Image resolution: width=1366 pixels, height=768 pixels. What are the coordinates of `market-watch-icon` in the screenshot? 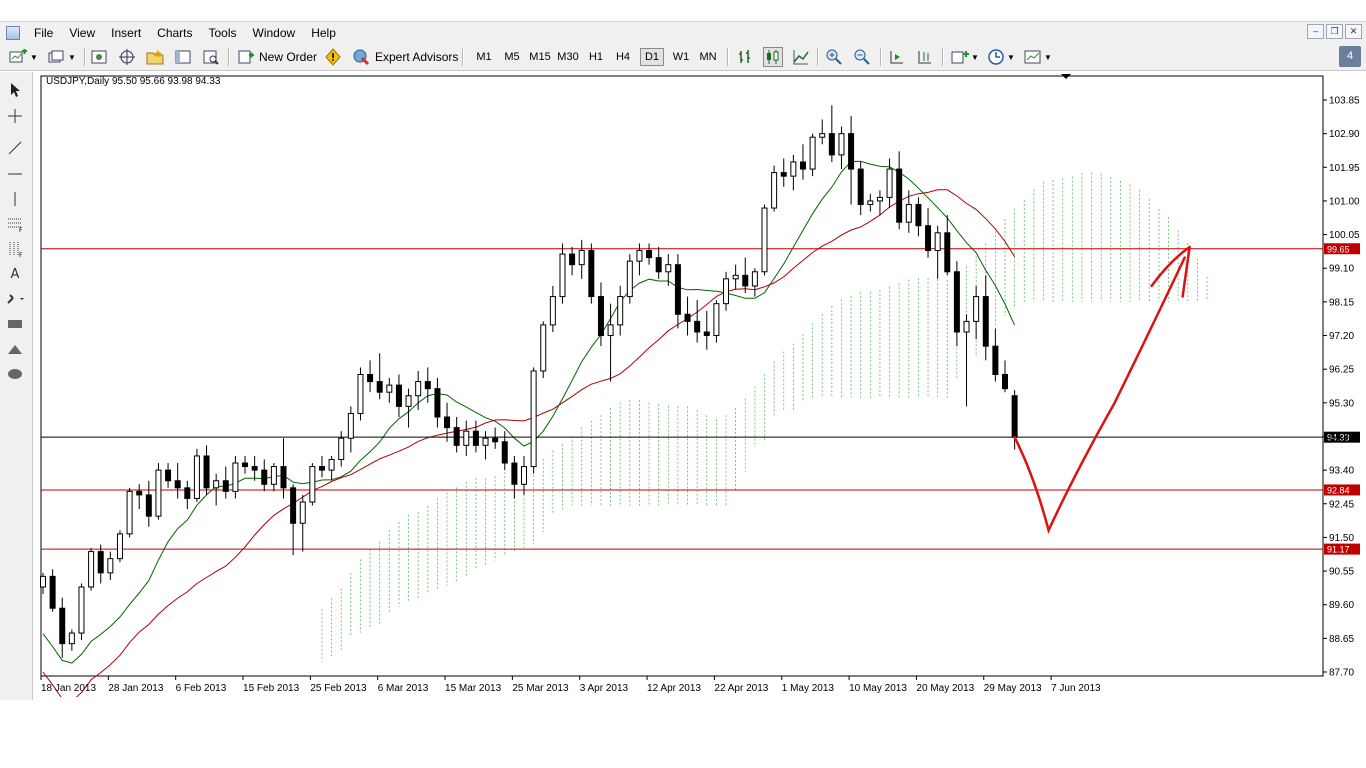 It's located at (99, 57).